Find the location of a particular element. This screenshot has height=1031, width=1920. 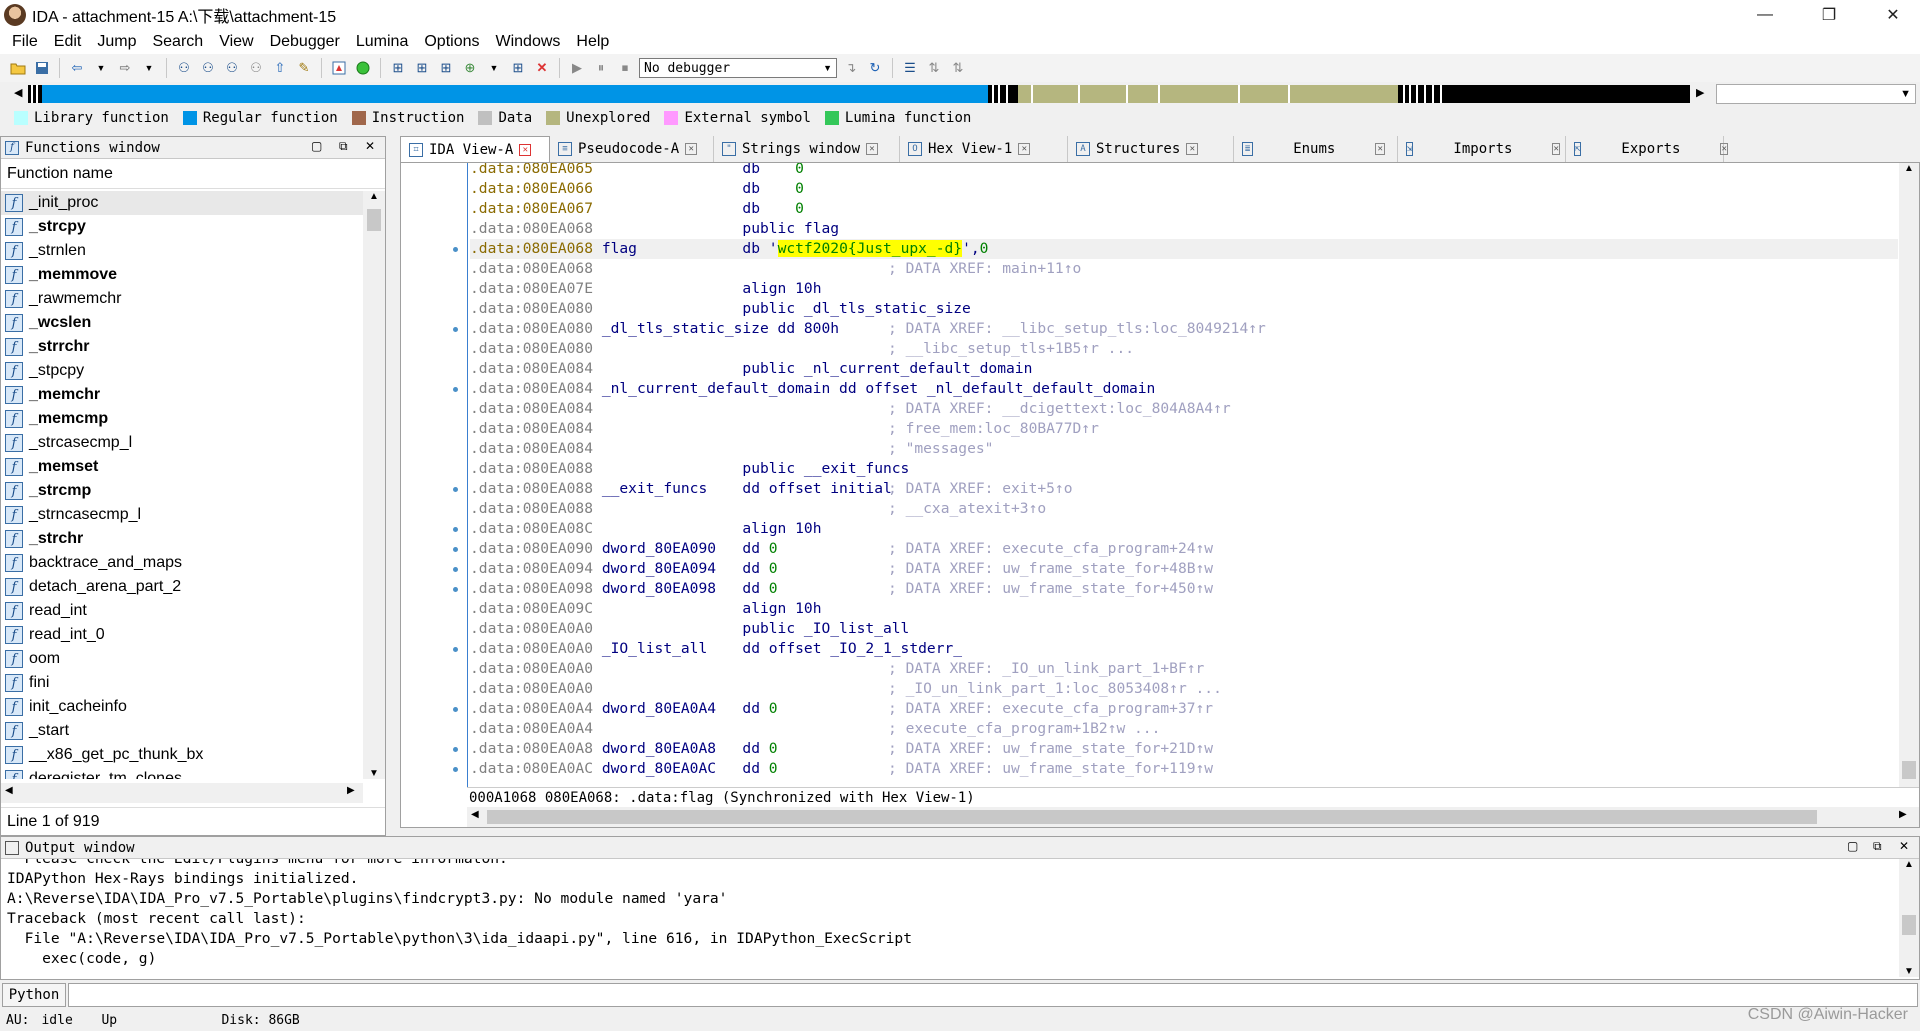

tab-exports: ⇱ Exports ✕ is located at coordinates (1647, 149).